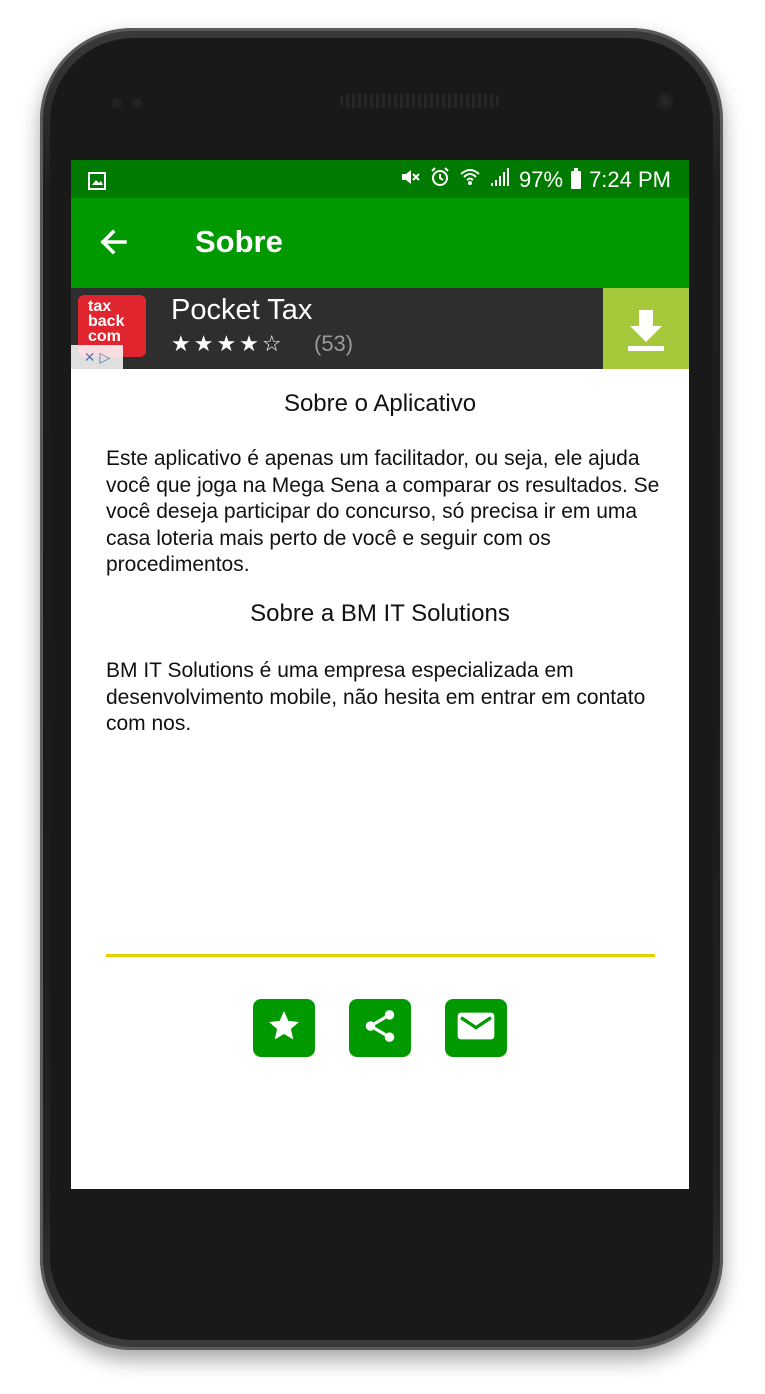  Describe the element at coordinates (241, 310) in the screenshot. I see `ad-app-name: Pocket Tax` at that location.